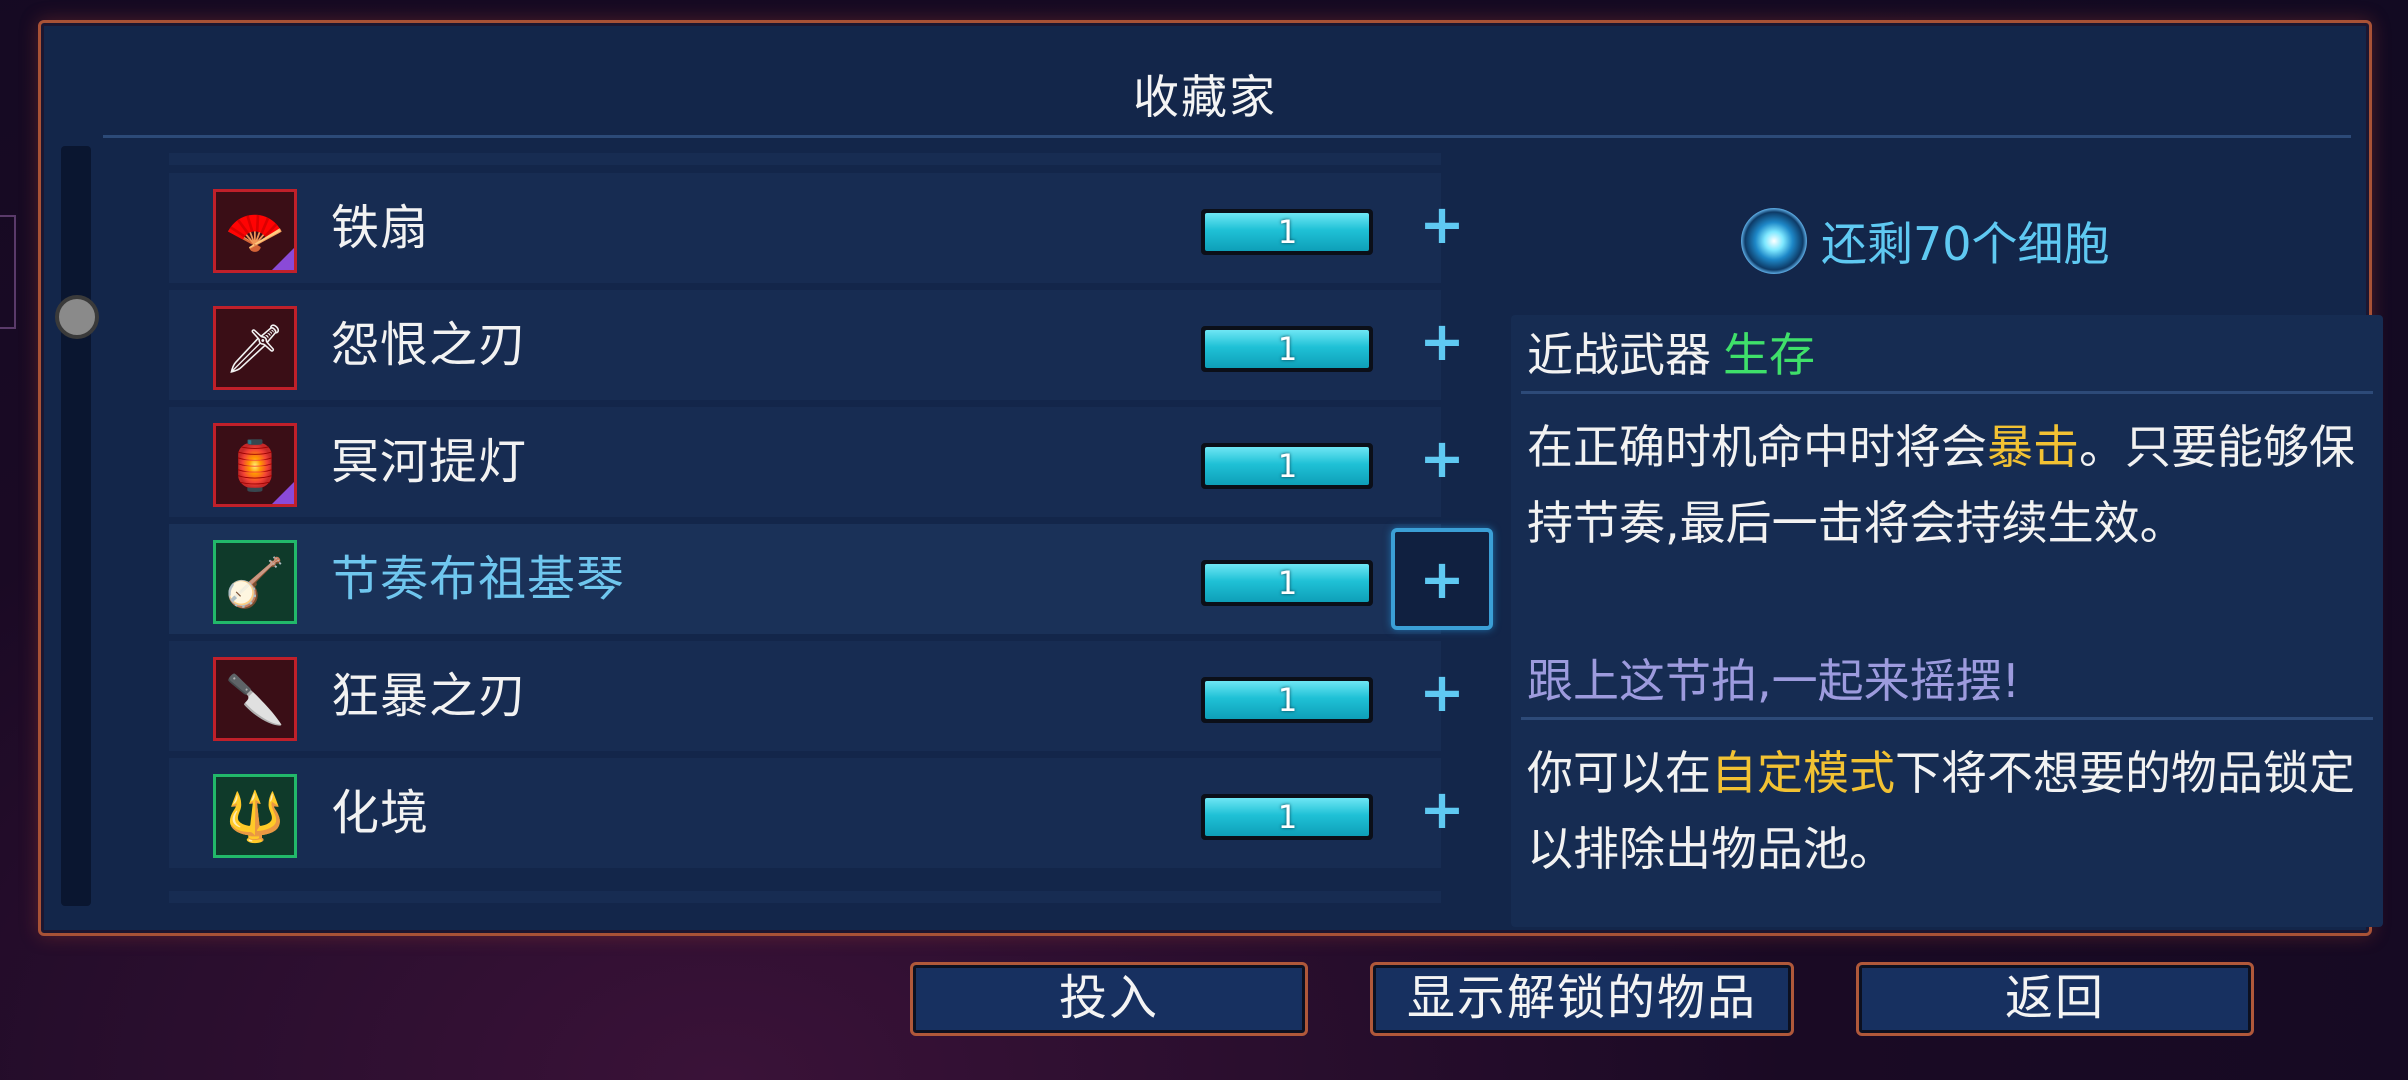 Image resolution: width=2408 pixels, height=1080 pixels. Describe the element at coordinates (817, 462) in the screenshot. I see `list-item: 🏮 冥河提灯 1 +` at that location.